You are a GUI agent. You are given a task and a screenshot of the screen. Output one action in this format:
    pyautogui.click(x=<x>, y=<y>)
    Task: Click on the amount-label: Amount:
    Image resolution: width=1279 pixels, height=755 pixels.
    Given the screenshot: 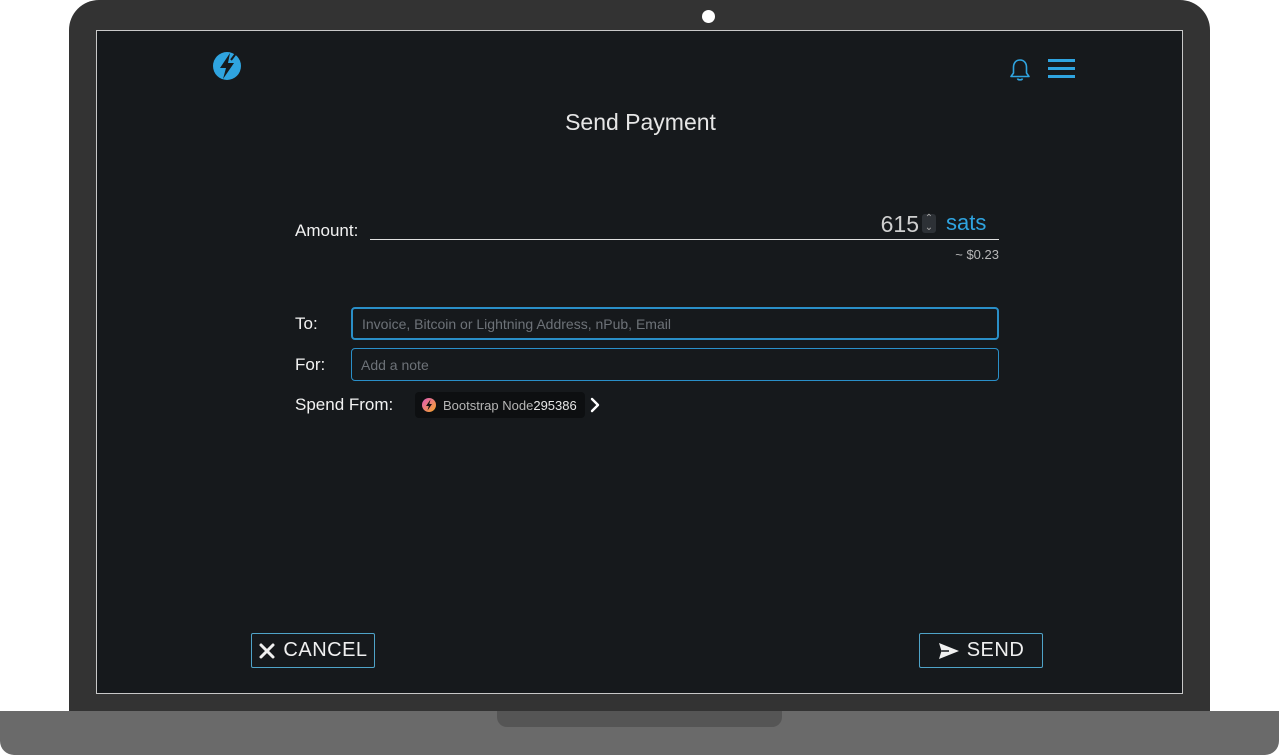 What is the action you would take?
    pyautogui.click(x=327, y=230)
    